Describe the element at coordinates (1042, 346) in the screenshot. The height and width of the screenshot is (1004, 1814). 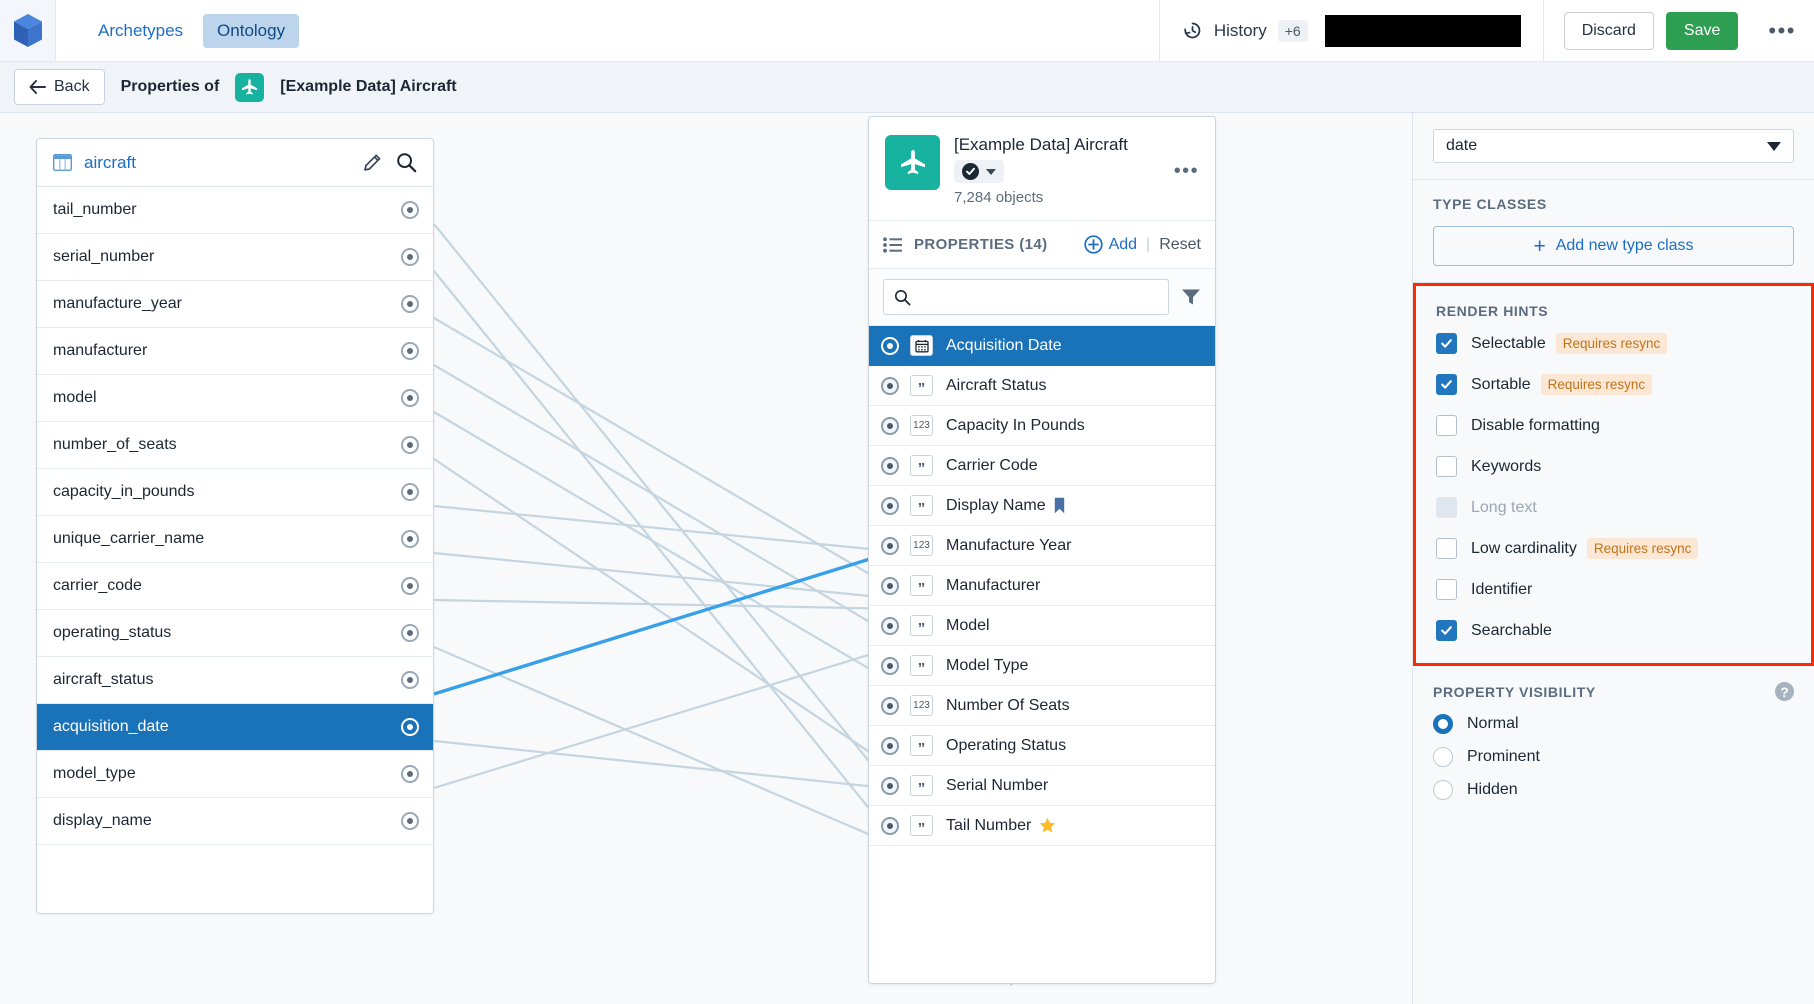
I see `property-row: Acquisition Date` at that location.